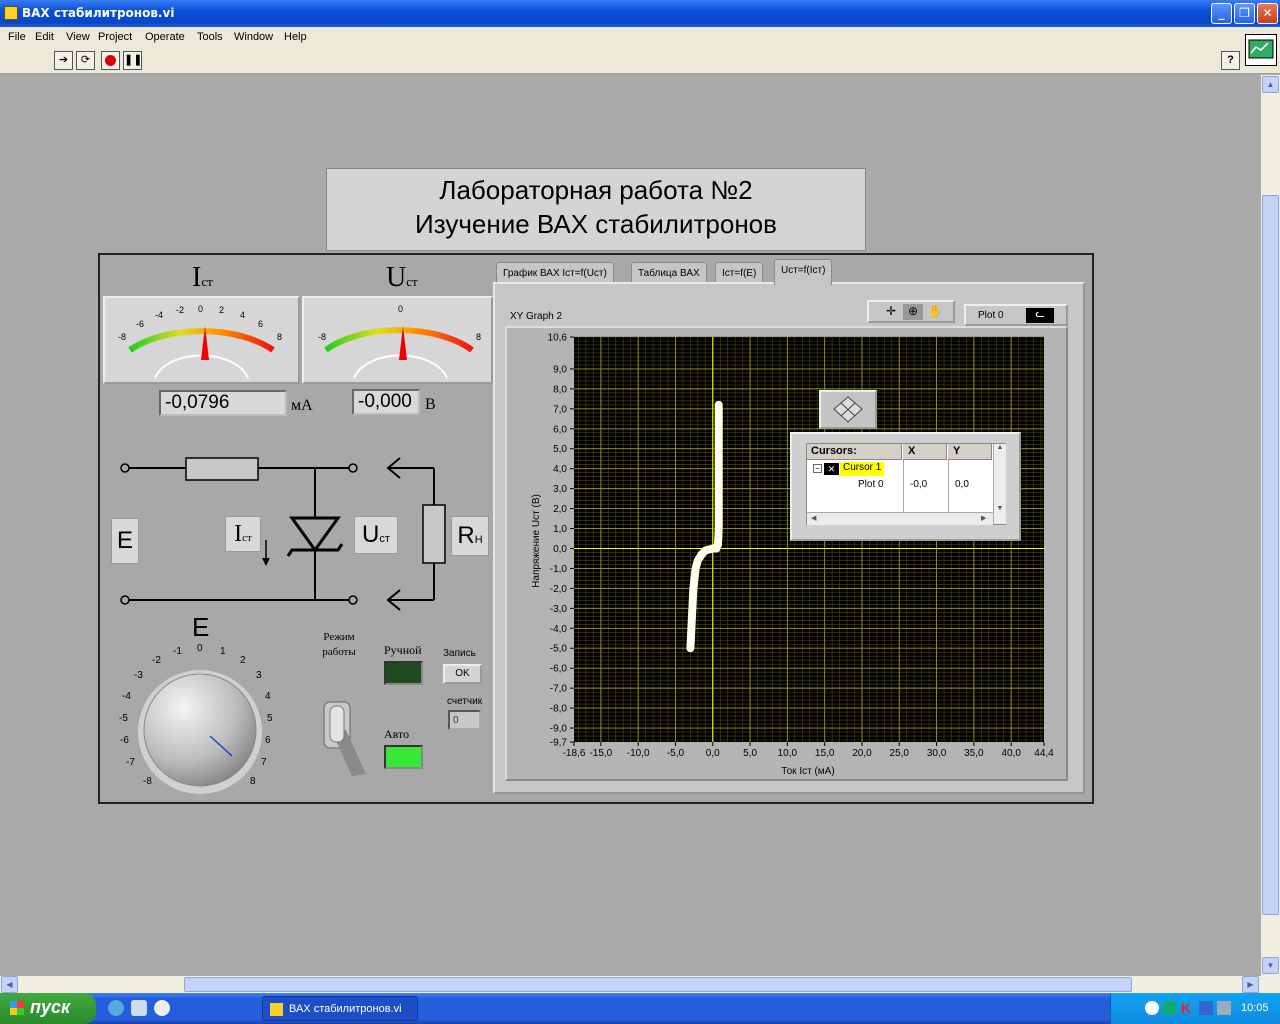 Image resolution: width=1280 pixels, height=1024 pixels. I want to click on auto-led, so click(403, 757).